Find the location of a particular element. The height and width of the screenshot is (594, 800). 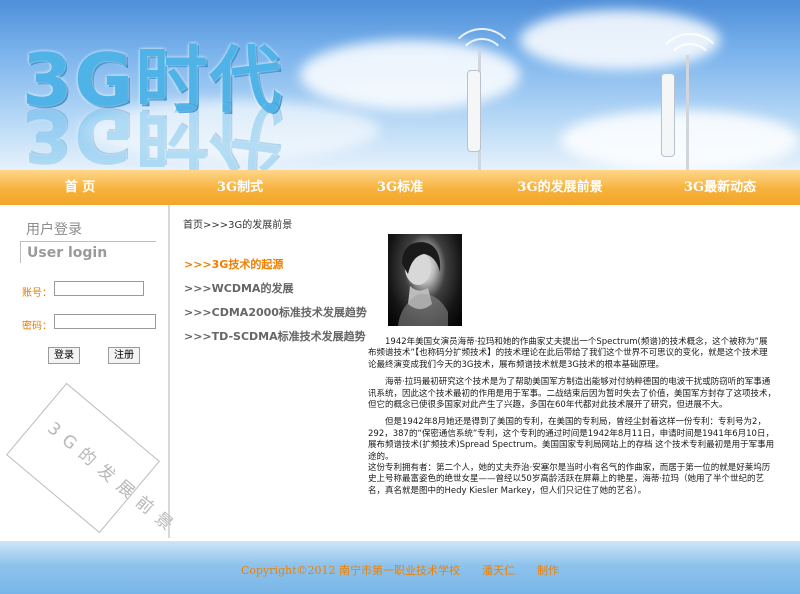

nav-item-3g-standards: 3G标准 is located at coordinates (400, 187).